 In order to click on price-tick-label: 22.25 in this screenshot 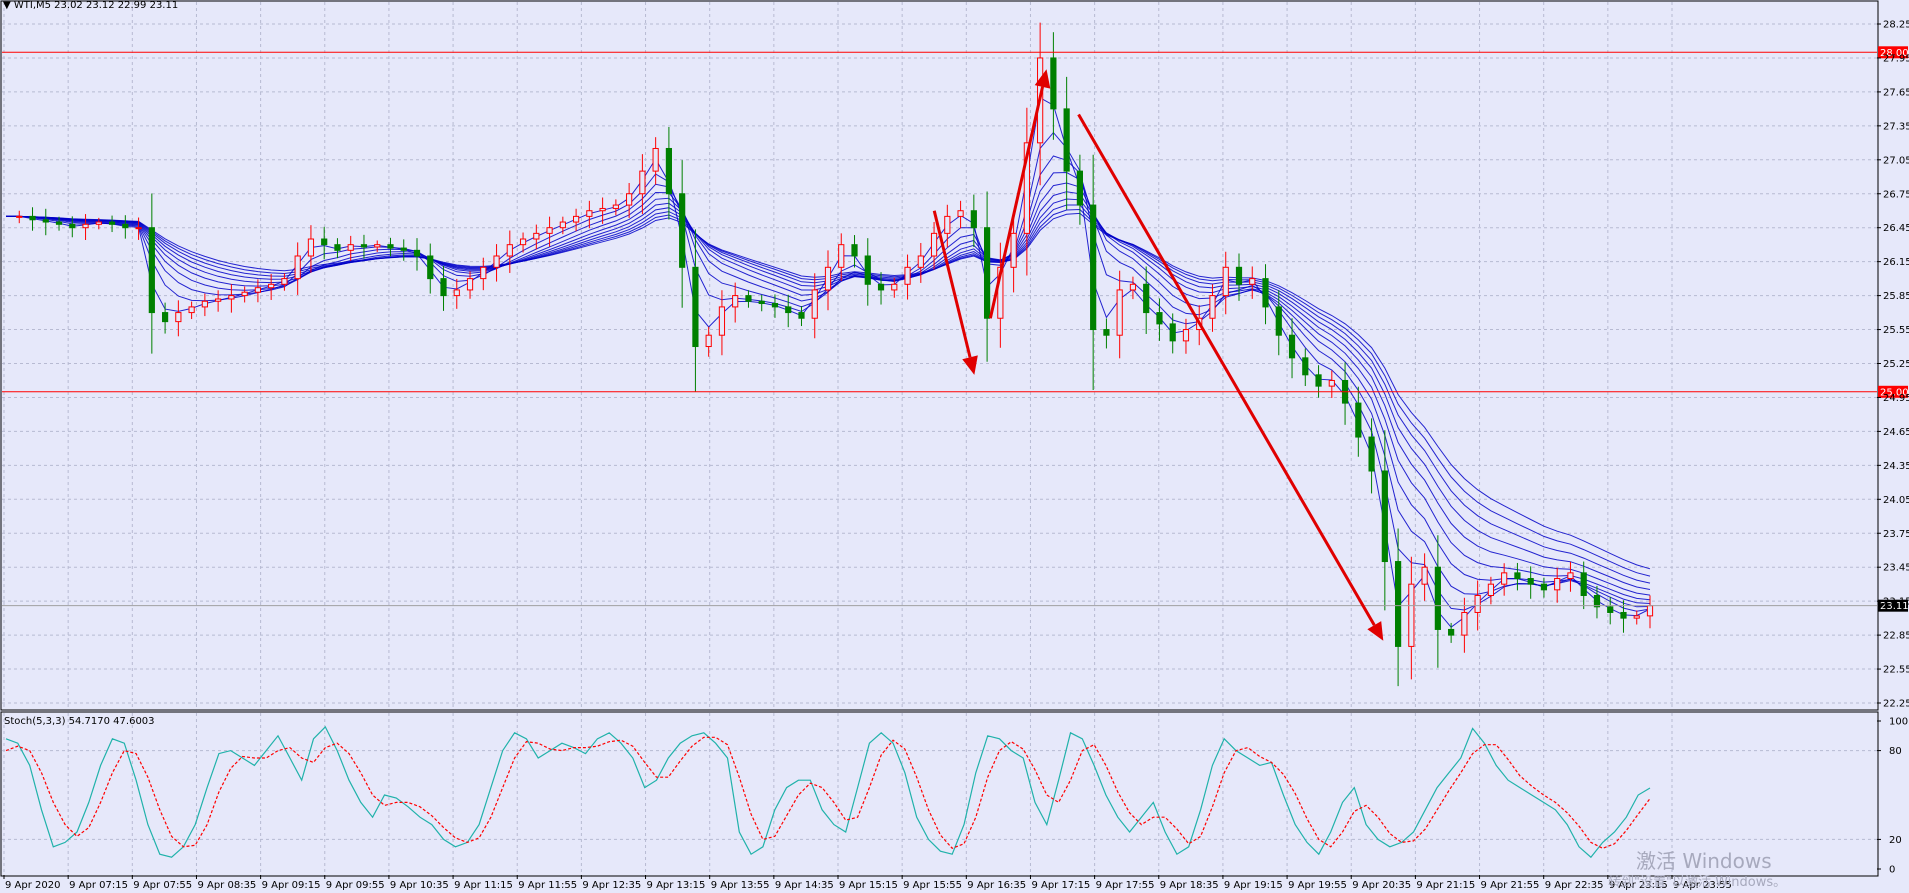, I will do `click(1896, 704)`.